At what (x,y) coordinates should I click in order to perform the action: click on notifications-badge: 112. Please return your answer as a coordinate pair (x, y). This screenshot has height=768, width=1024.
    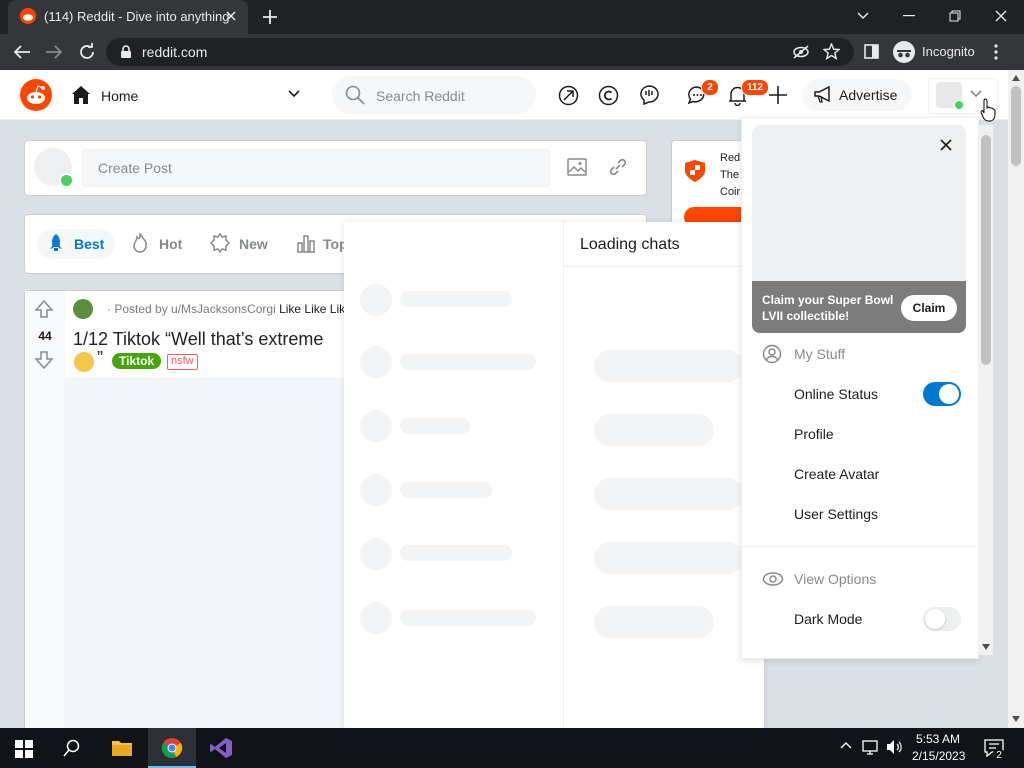
    Looking at the image, I should click on (755, 87).